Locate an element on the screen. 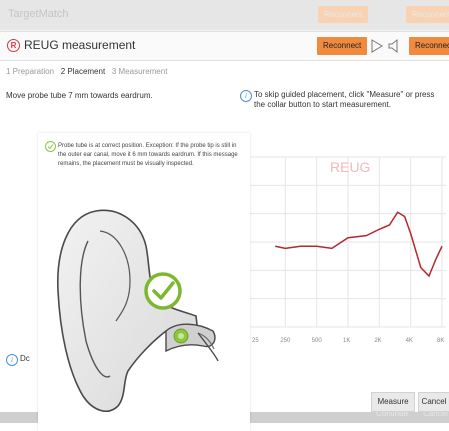 Image resolution: width=449 pixels, height=431 pixels. x-tick-label: 25 is located at coordinates (255, 341).